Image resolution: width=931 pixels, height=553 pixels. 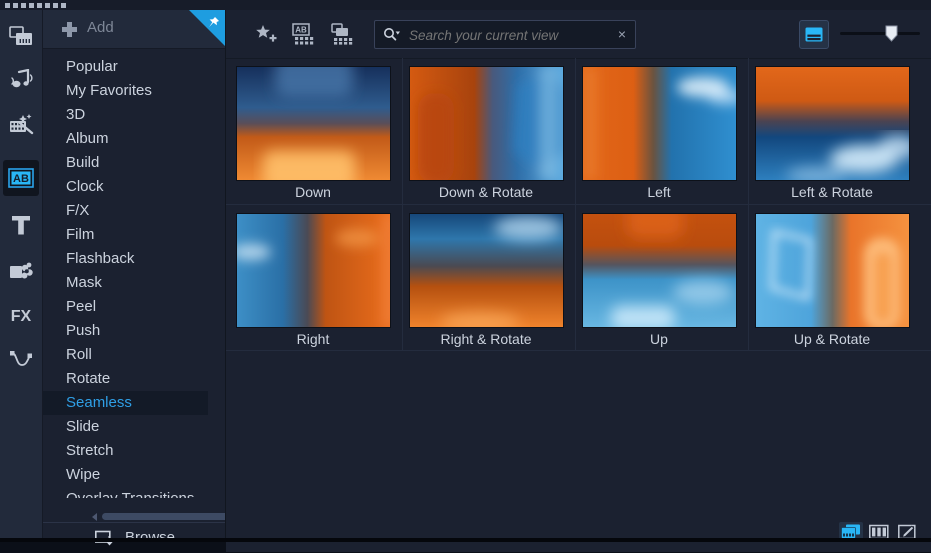 I want to click on add-to-favorites-button, so click(x=266, y=34).